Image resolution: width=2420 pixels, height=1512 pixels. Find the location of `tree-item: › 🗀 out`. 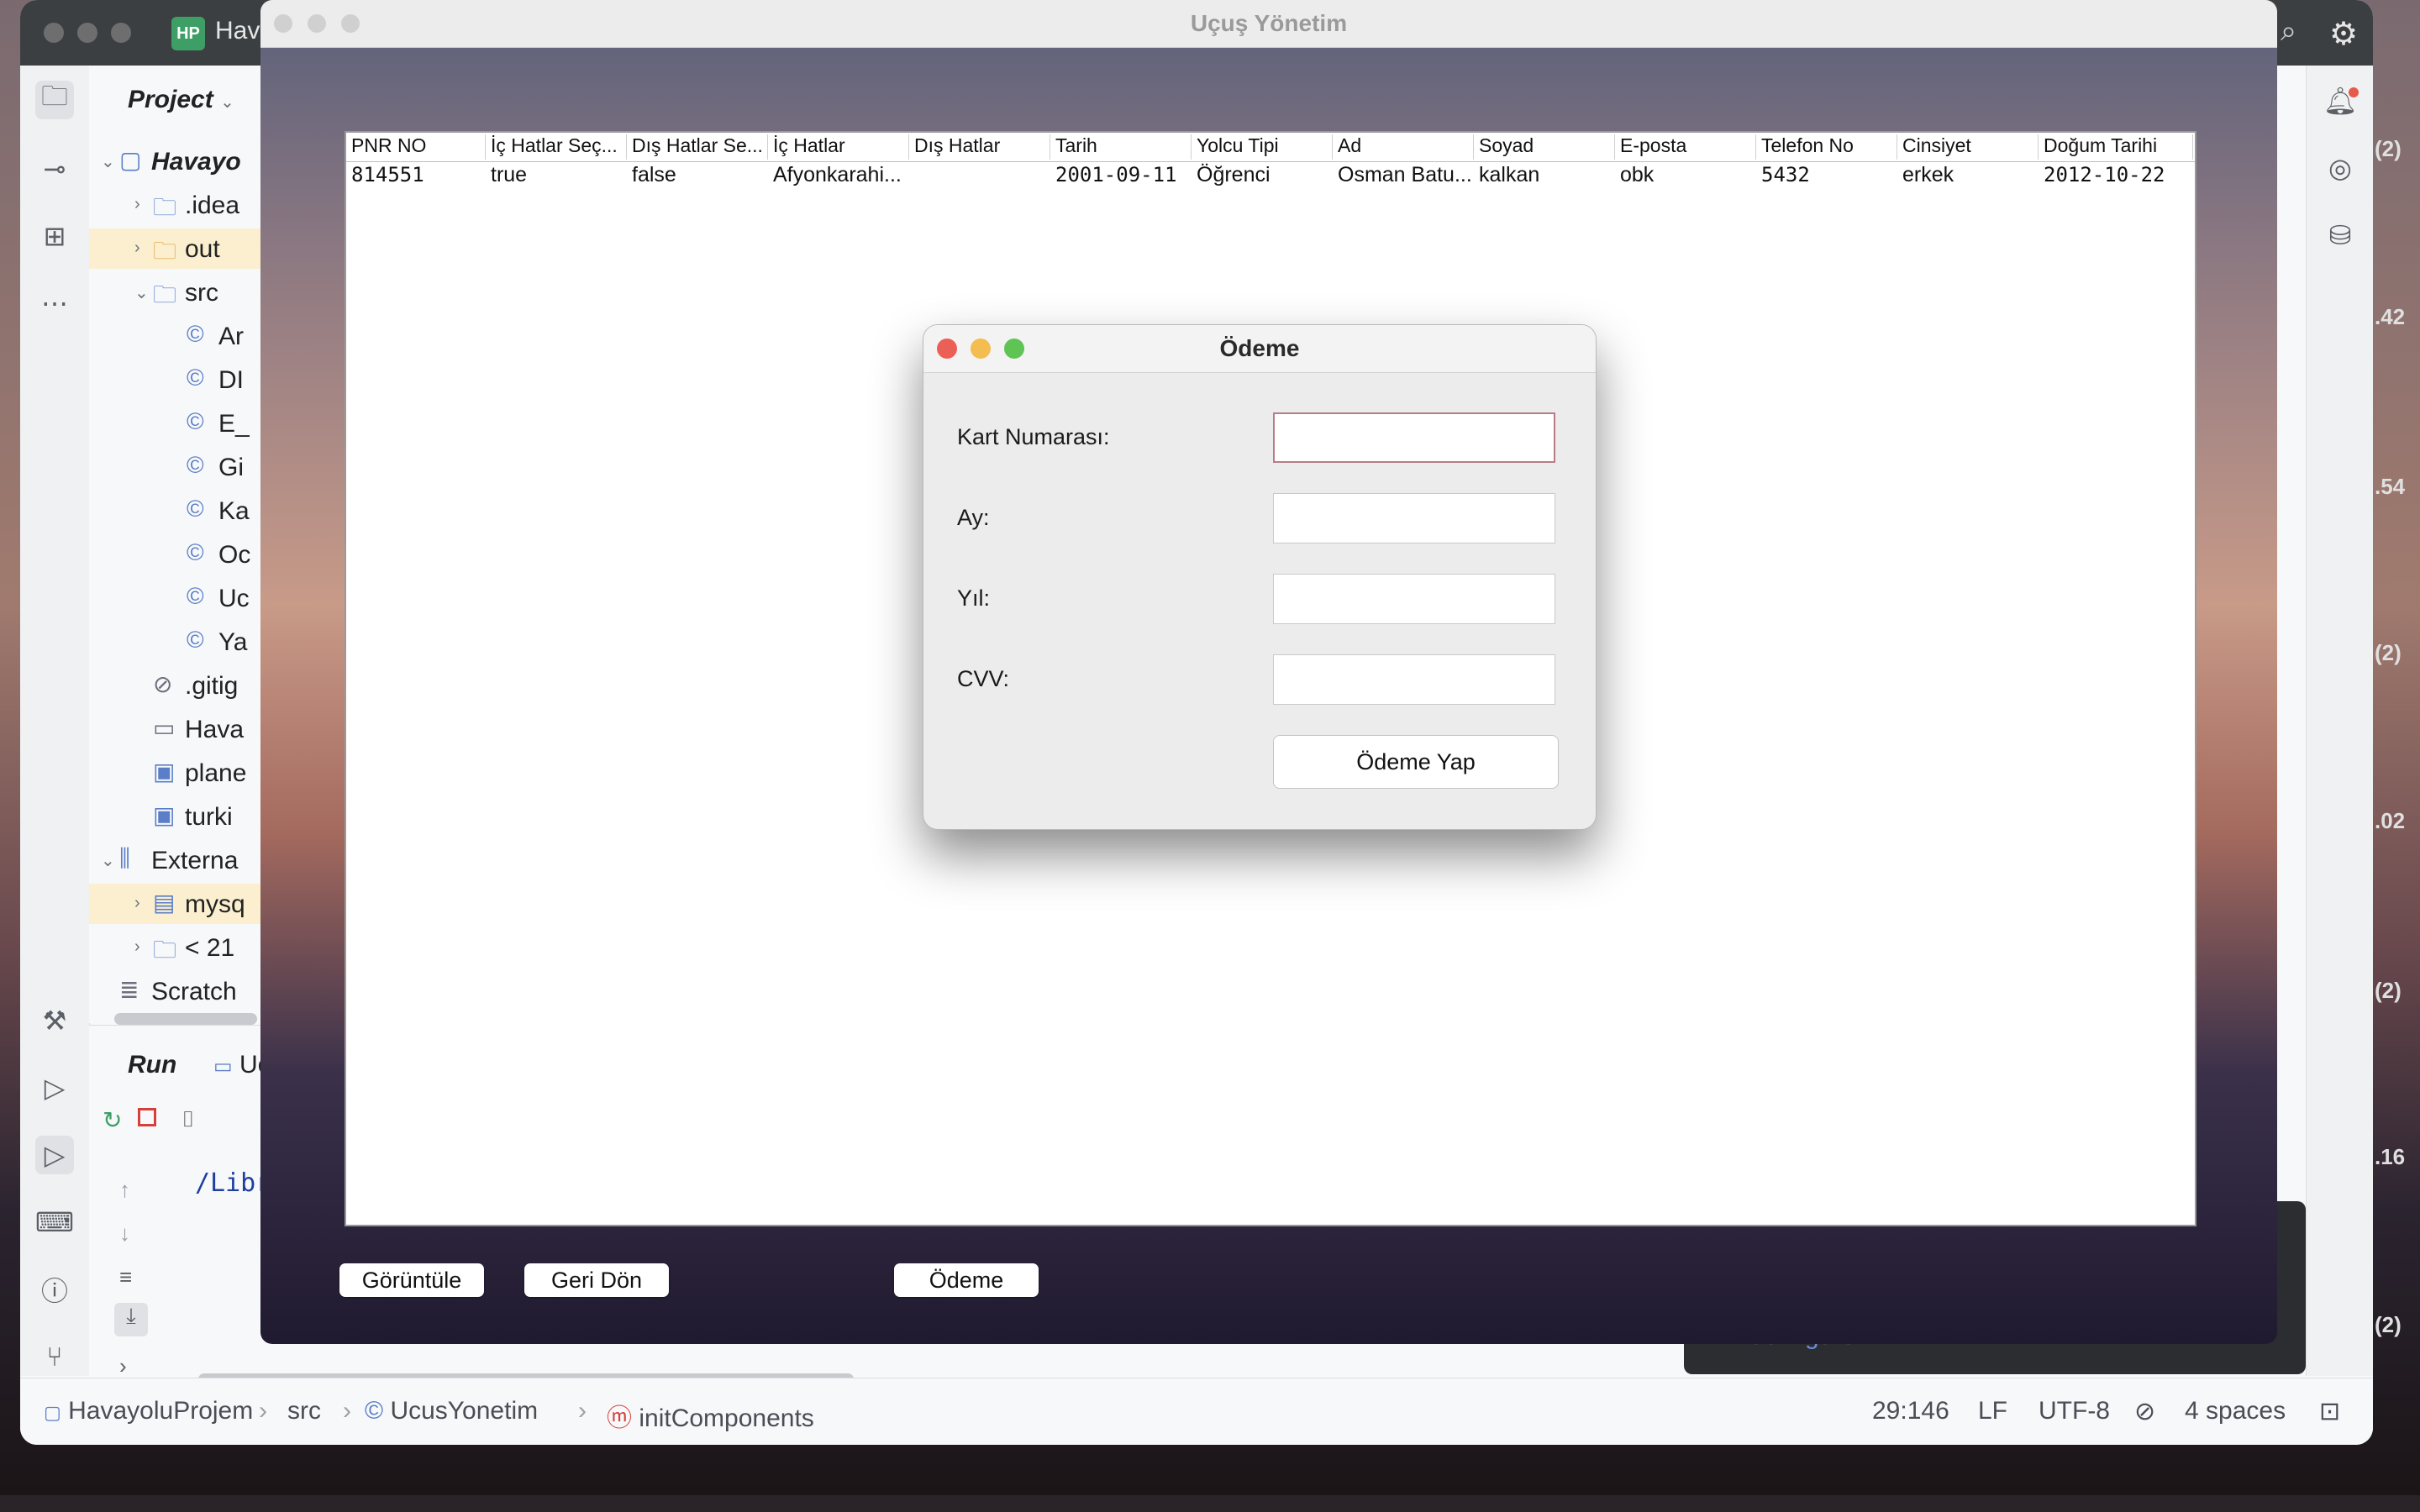

tree-item: › 🗀 out is located at coordinates (185, 248).